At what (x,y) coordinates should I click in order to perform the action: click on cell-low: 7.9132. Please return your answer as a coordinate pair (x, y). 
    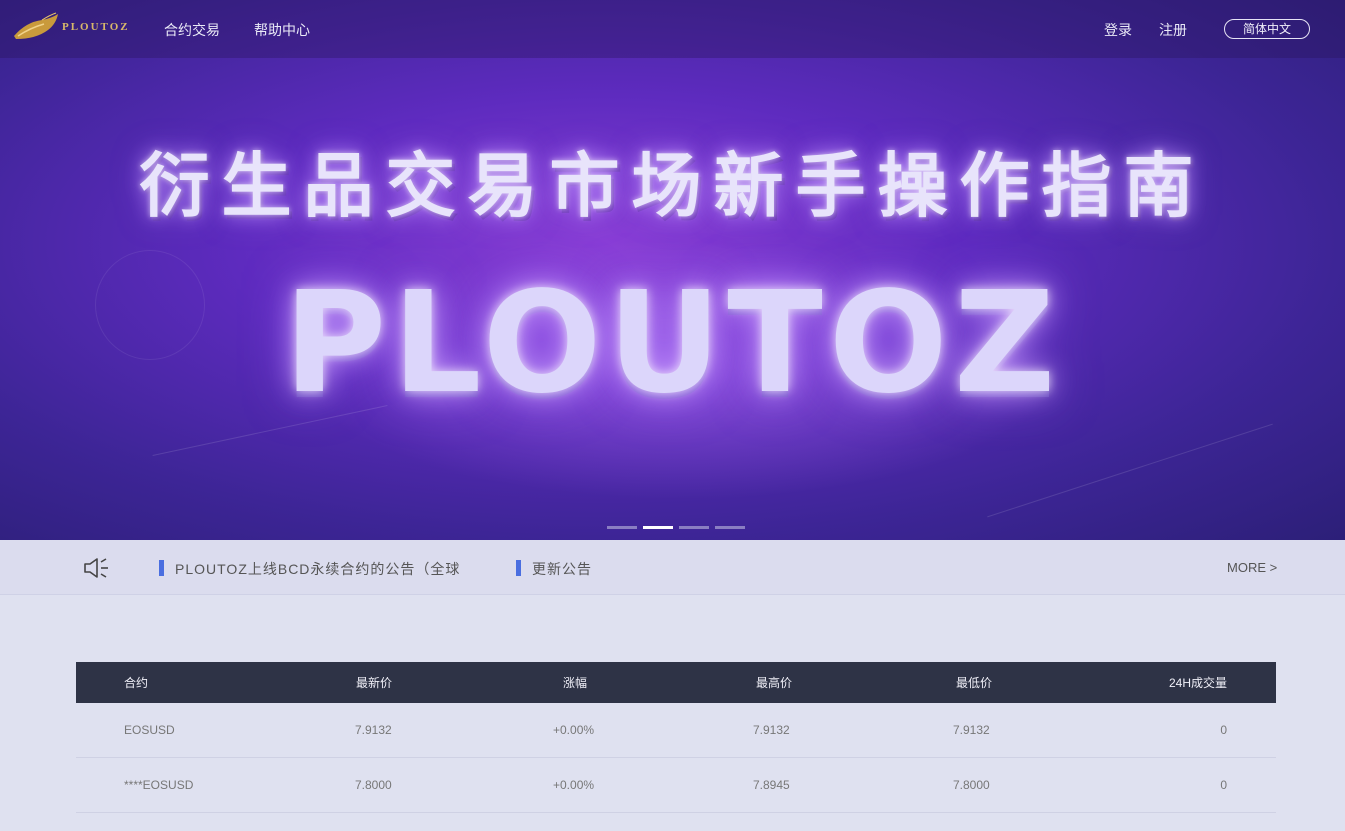
    Looking at the image, I should click on (971, 730).